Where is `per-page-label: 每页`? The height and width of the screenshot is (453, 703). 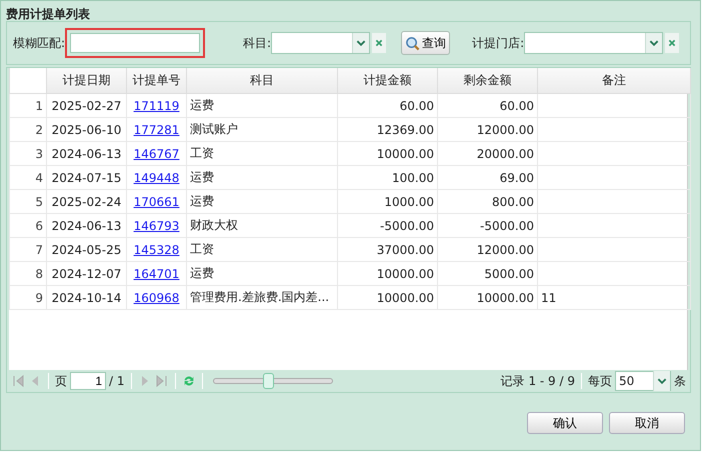 per-page-label: 每页 is located at coordinates (600, 381).